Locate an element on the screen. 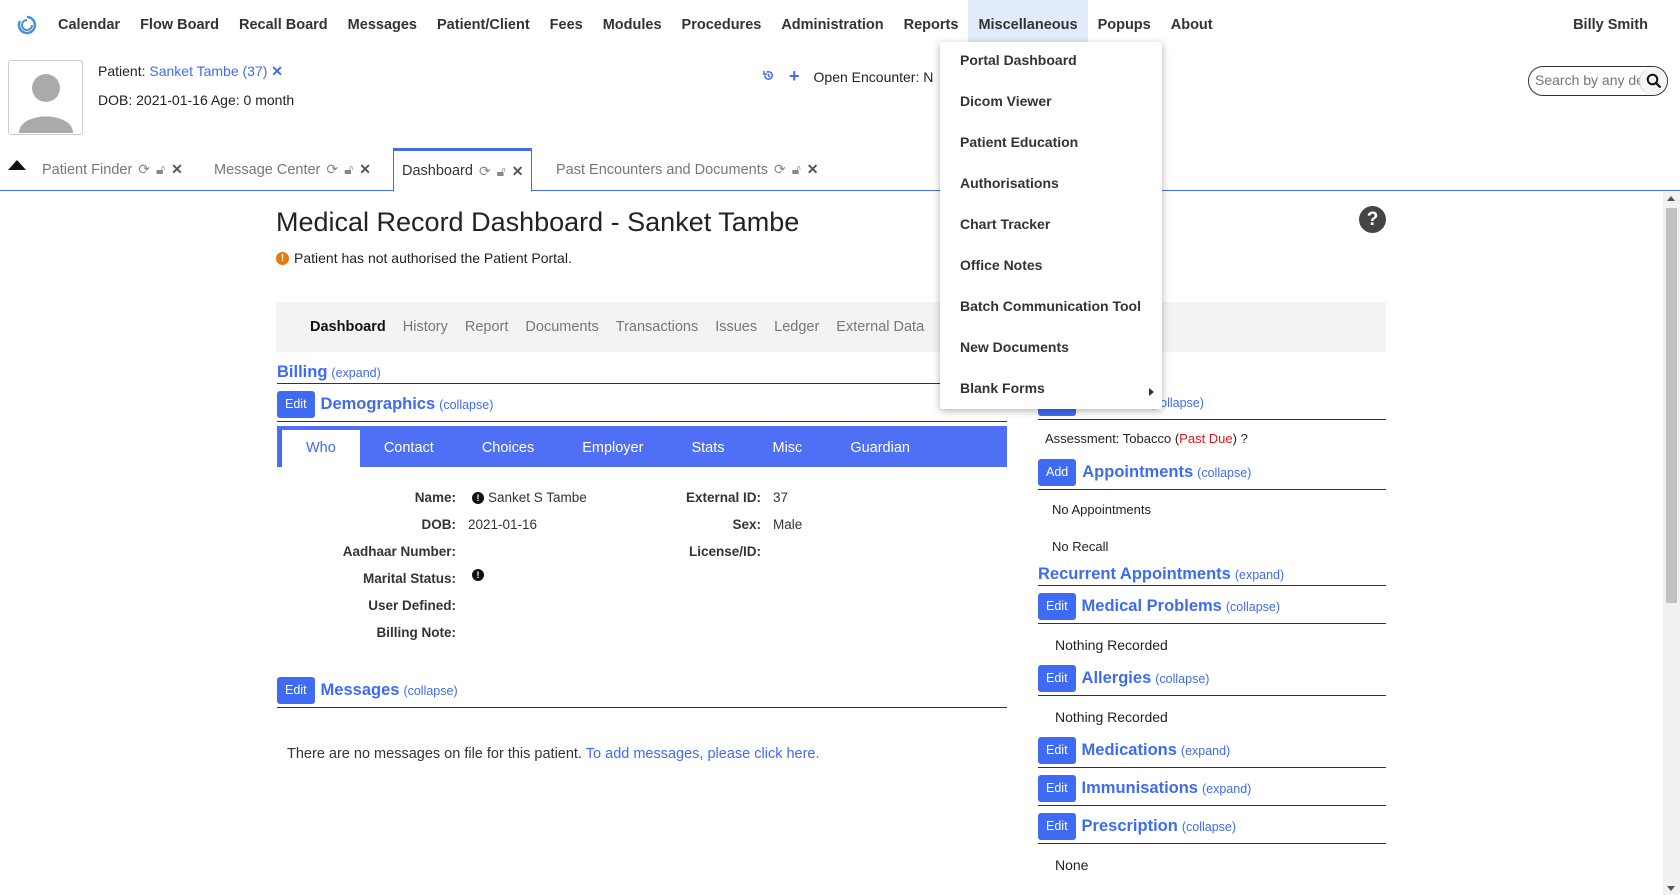  demo-tab-guardian: Guardian is located at coordinates (880, 448).